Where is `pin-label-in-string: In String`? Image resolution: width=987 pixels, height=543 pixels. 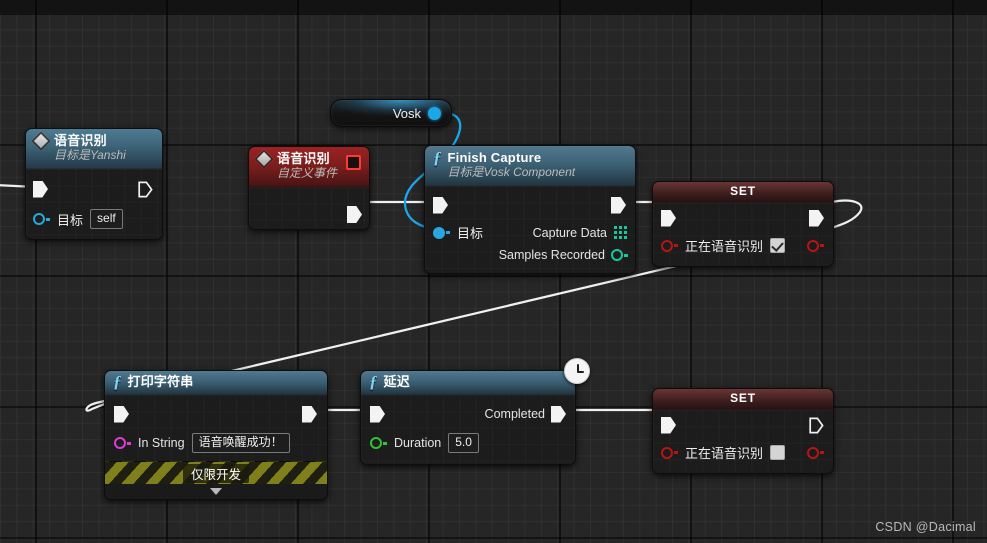 pin-label-in-string: In String is located at coordinates (161, 443).